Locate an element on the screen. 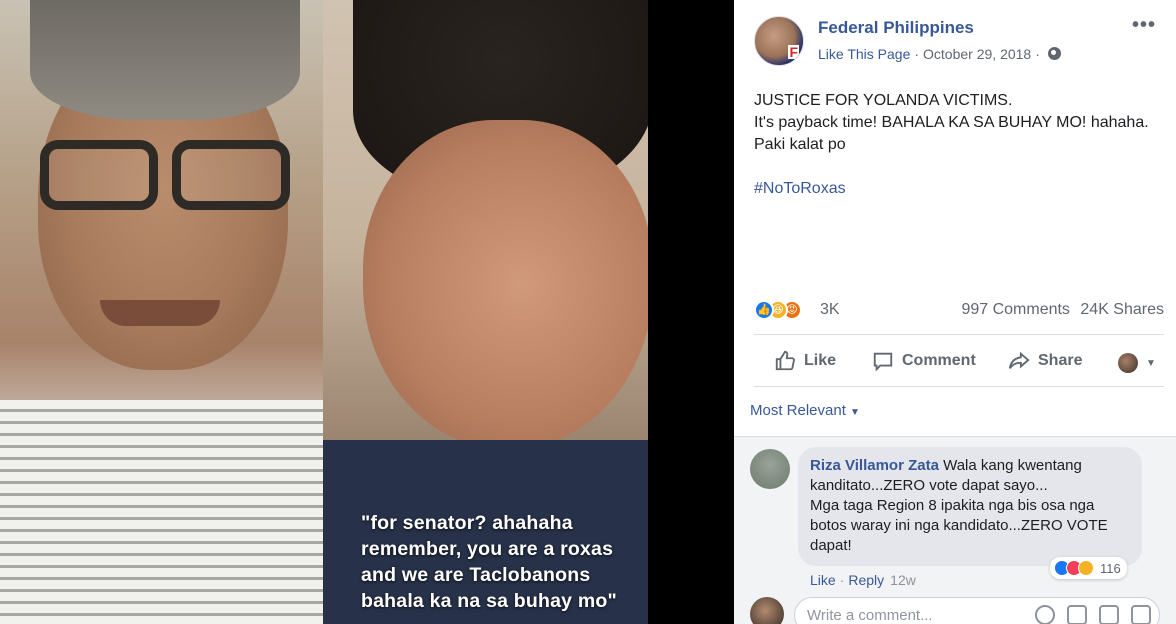 The width and height of the screenshot is (1176, 624). left-mouth is located at coordinates (160, 313).